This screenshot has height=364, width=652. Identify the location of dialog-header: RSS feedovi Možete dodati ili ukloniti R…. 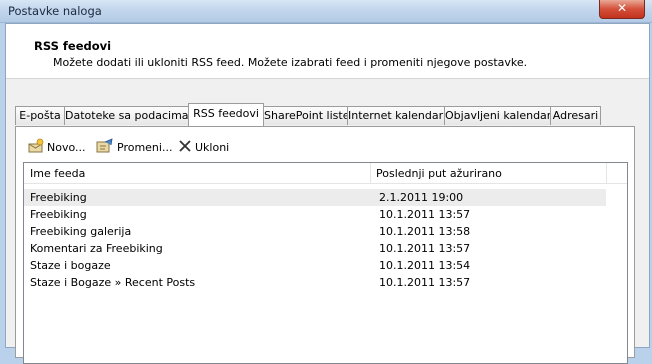
(327, 51).